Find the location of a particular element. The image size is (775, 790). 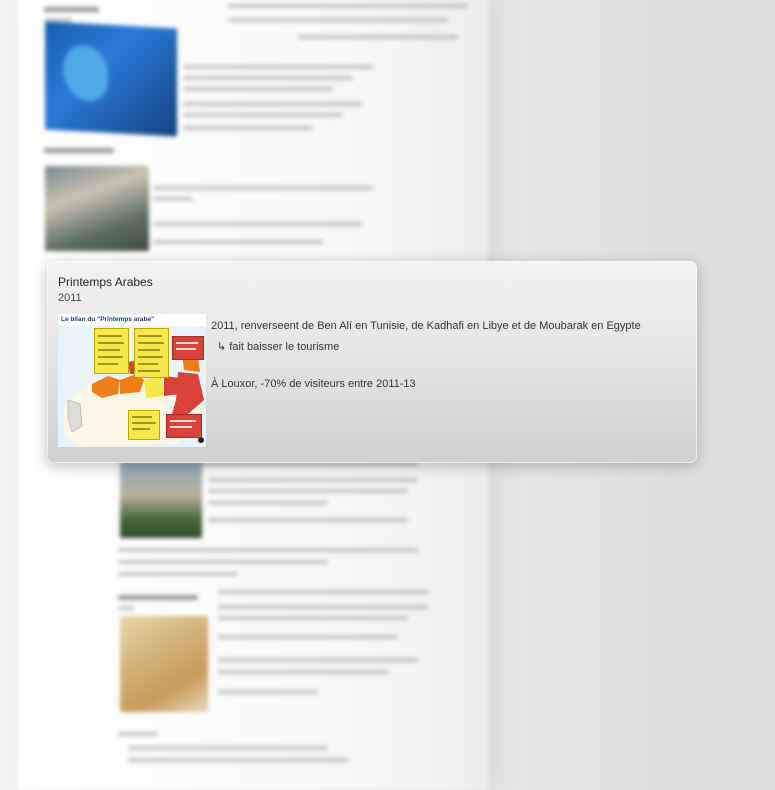

annotation-box-yemen is located at coordinates (184, 426).